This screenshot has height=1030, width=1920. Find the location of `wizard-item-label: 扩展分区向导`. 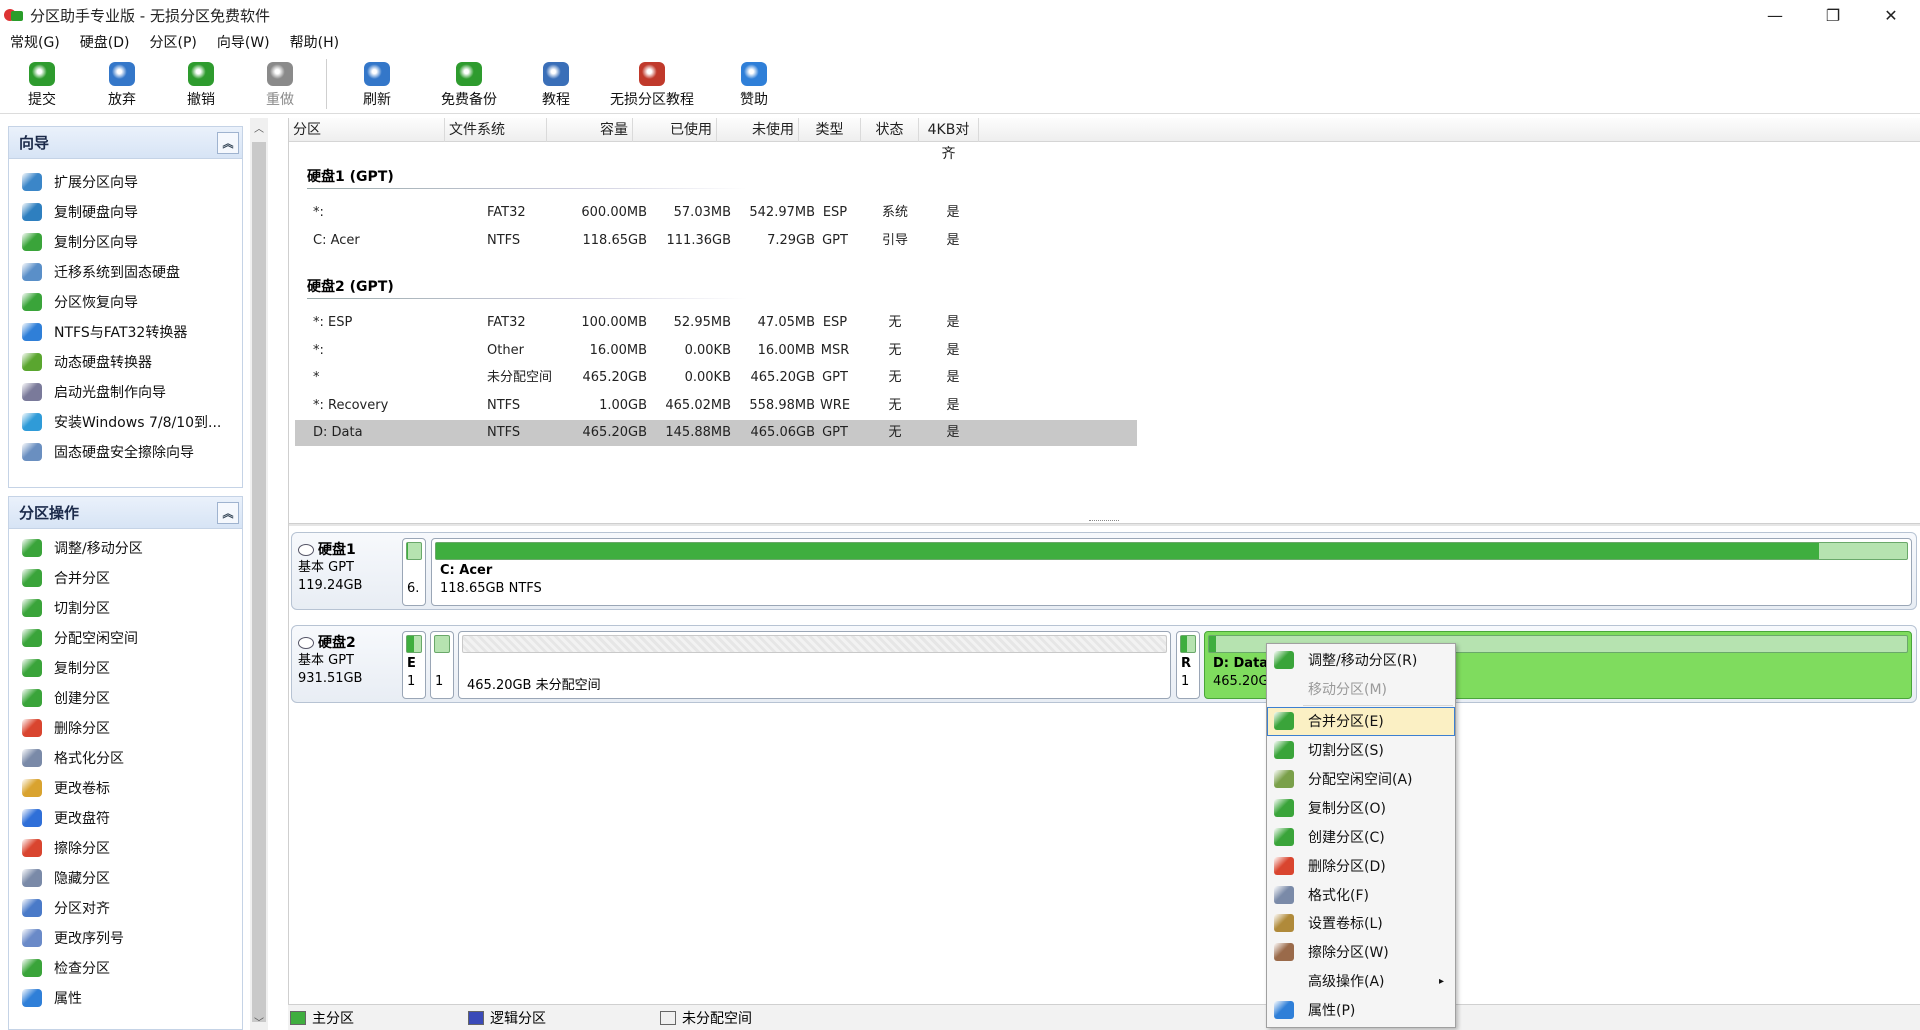

wizard-item-label: 扩展分区向导 is located at coordinates (96, 183).